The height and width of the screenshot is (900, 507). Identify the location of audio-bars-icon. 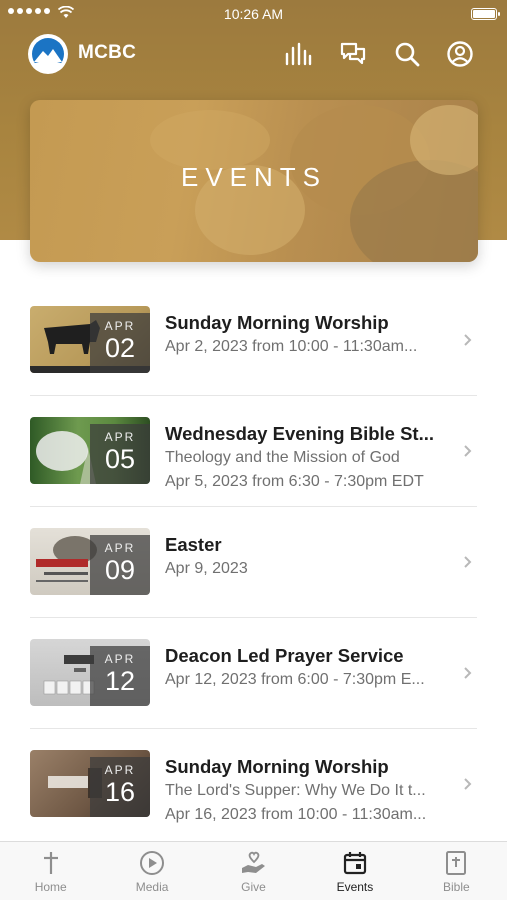
(298, 54).